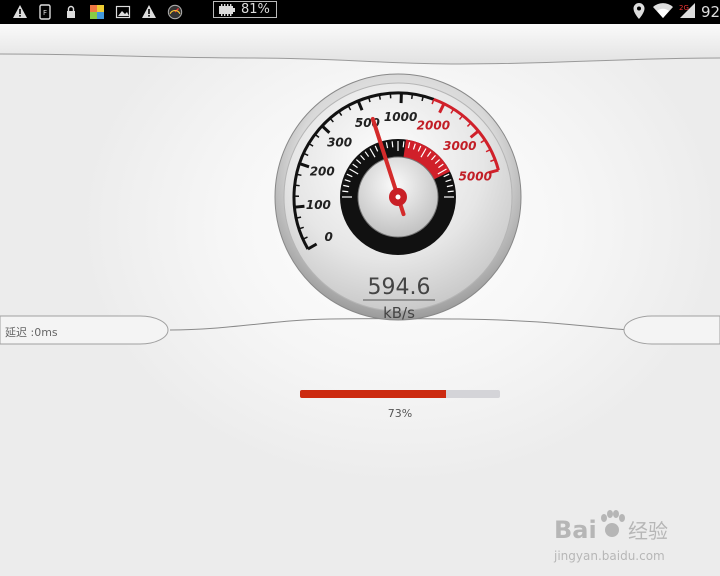 The image size is (720, 576). Describe the element at coordinates (329, 237) in the screenshot. I see `scale-label: 0` at that location.